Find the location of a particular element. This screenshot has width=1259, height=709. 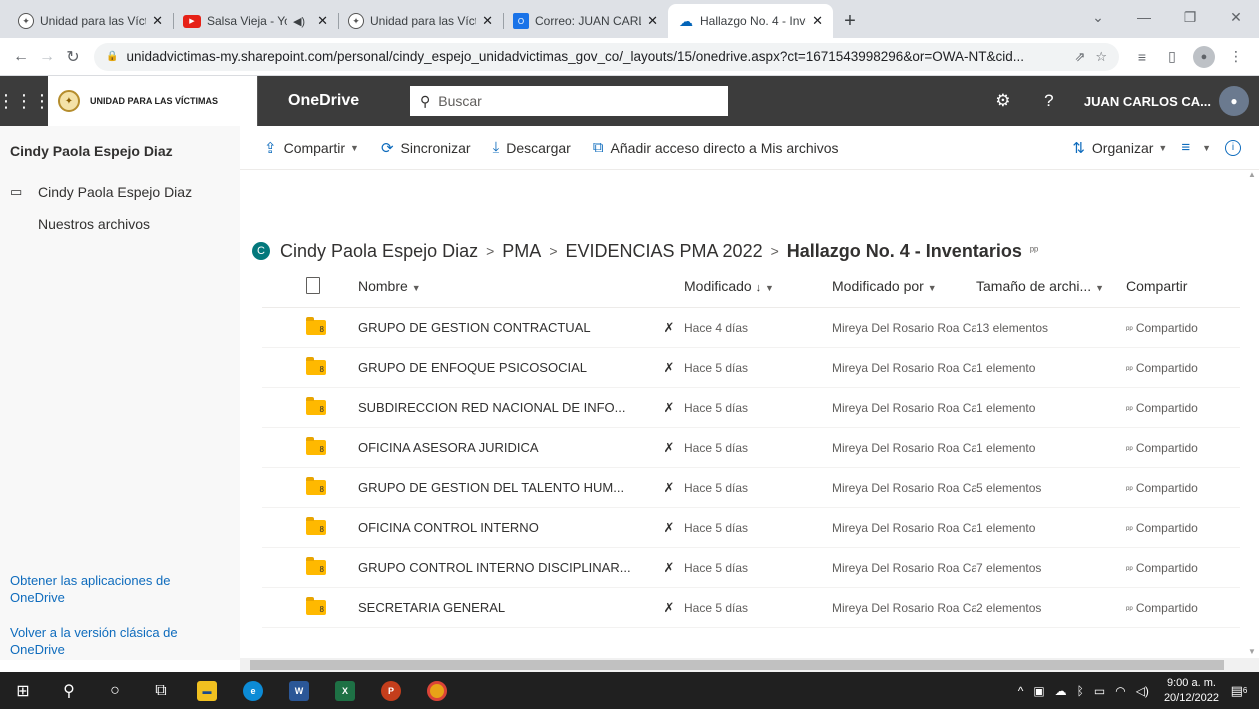

view-options-button: ≡ ▼ is located at coordinates (1196, 147).